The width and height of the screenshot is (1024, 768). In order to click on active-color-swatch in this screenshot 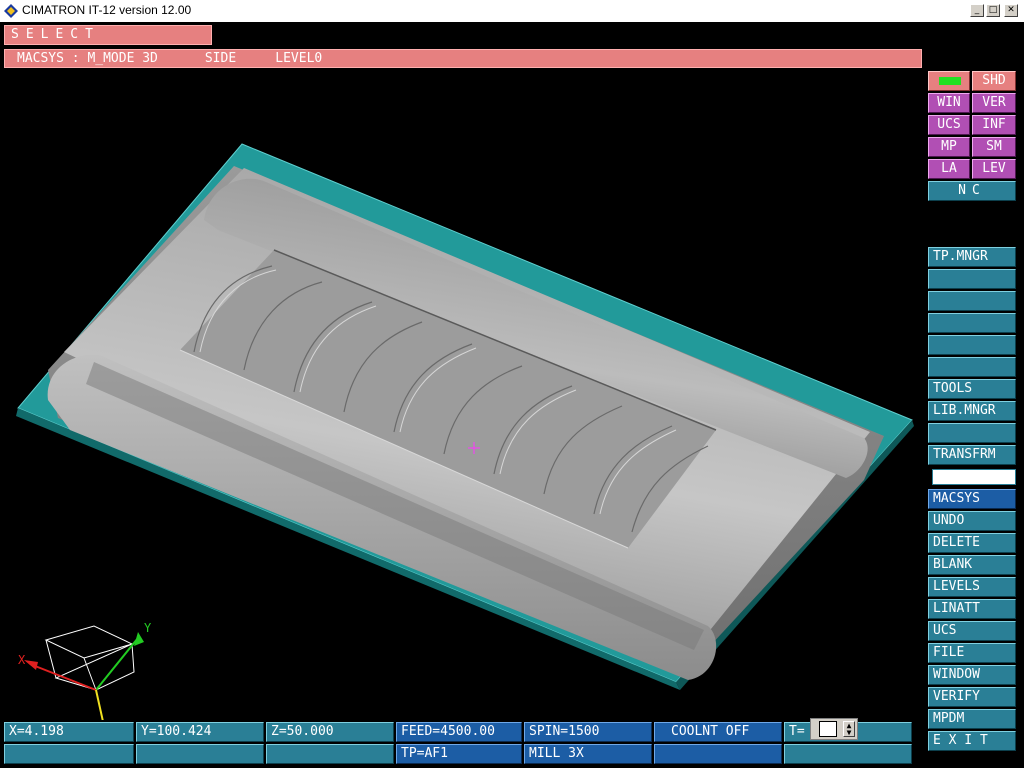, I will do `click(950, 81)`.